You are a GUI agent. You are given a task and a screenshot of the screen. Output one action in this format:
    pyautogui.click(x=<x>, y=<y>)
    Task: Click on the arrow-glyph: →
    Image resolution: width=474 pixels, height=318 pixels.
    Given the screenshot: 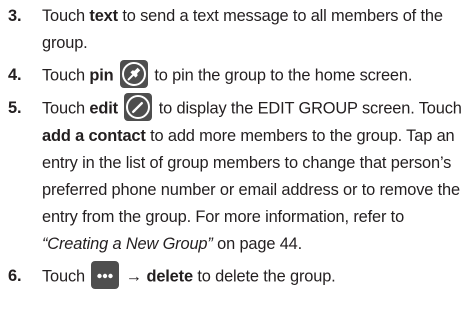 What is the action you would take?
    pyautogui.click(x=134, y=276)
    